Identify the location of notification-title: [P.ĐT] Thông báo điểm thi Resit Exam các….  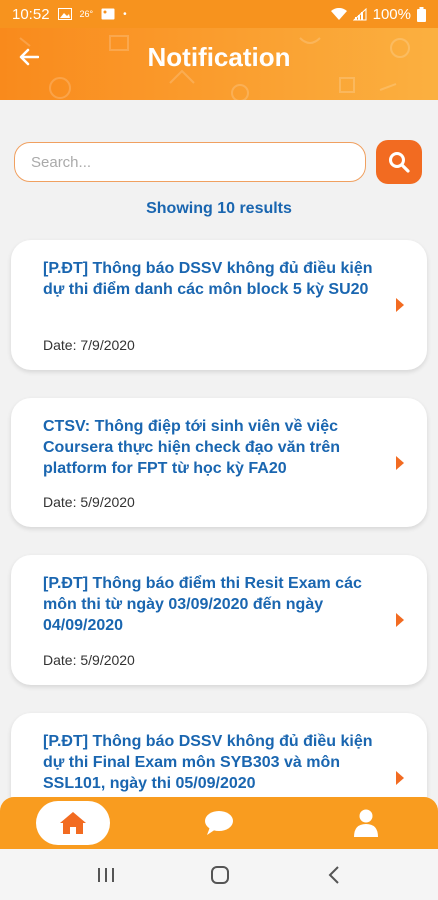
(202, 604).